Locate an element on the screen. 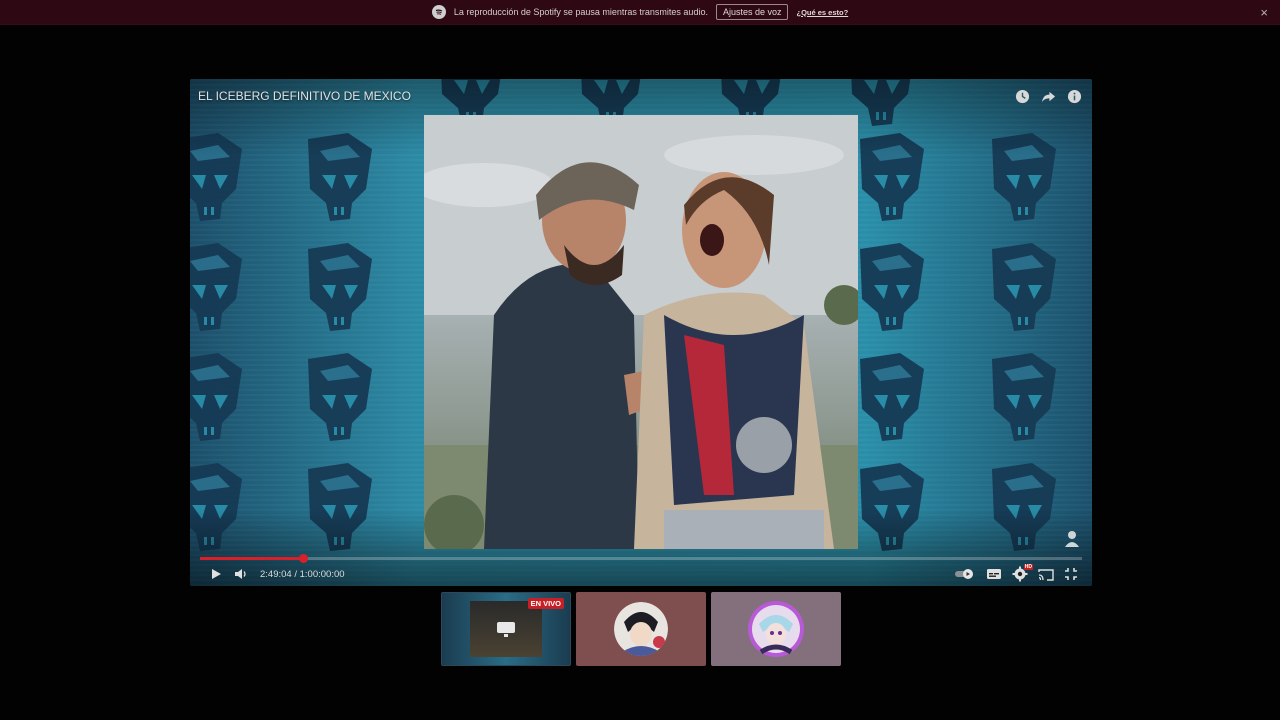 The width and height of the screenshot is (1280, 720). player-controls: 2:49:04 / 1:00:00:00 HD is located at coordinates (641, 574).